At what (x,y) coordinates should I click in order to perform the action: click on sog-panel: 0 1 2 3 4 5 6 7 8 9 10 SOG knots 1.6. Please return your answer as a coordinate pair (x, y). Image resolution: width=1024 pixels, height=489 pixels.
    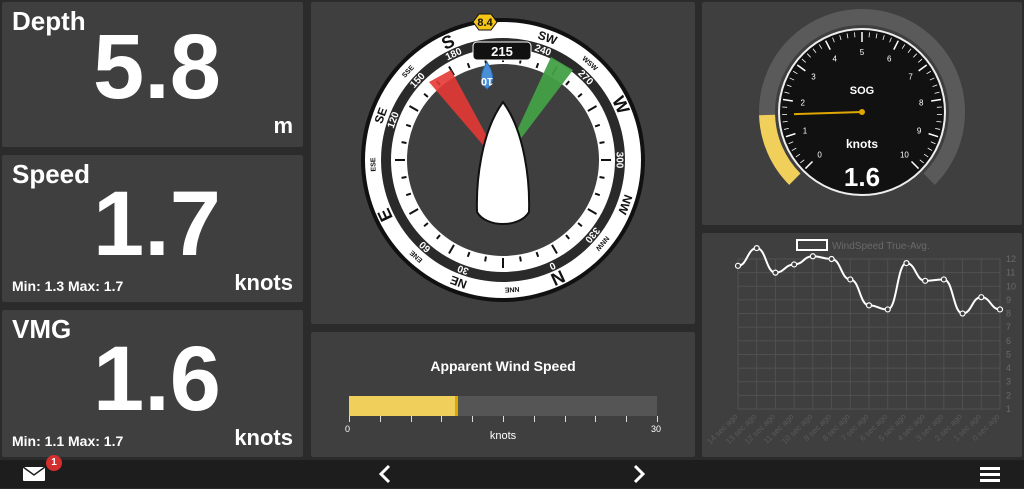
    Looking at the image, I should click on (862, 113).